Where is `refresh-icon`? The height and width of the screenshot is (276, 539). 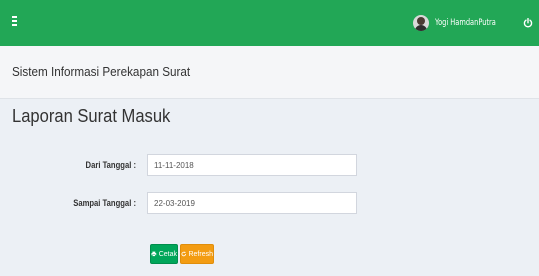
refresh-icon is located at coordinates (183, 254).